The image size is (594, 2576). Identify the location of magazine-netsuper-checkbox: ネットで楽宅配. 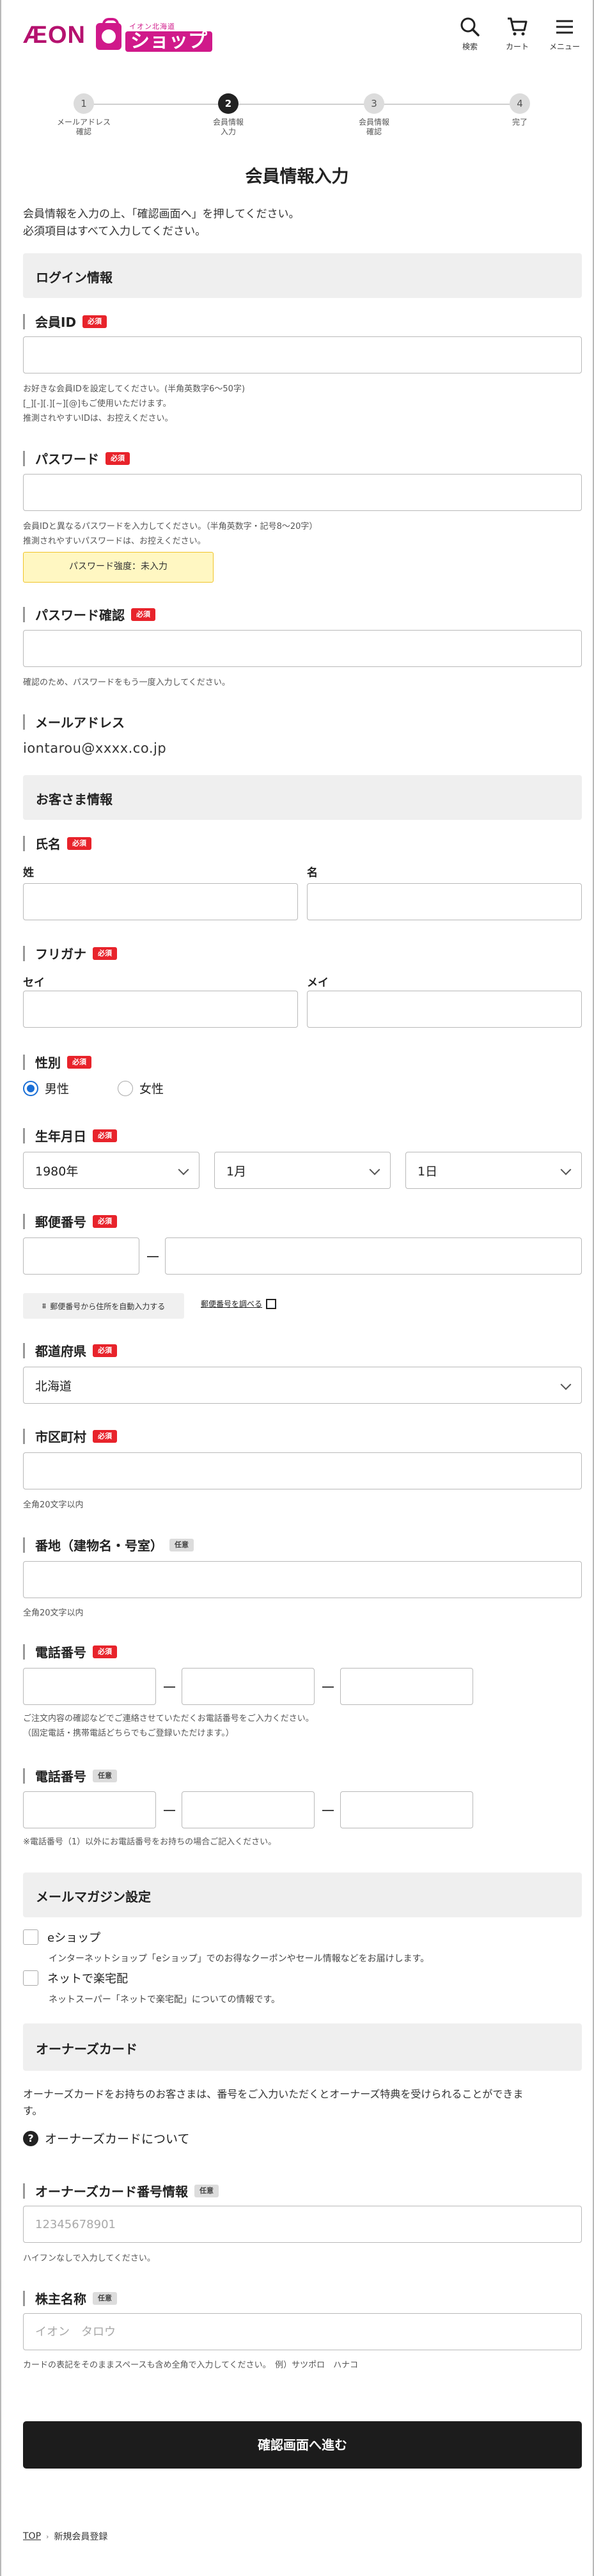
(75, 1978).